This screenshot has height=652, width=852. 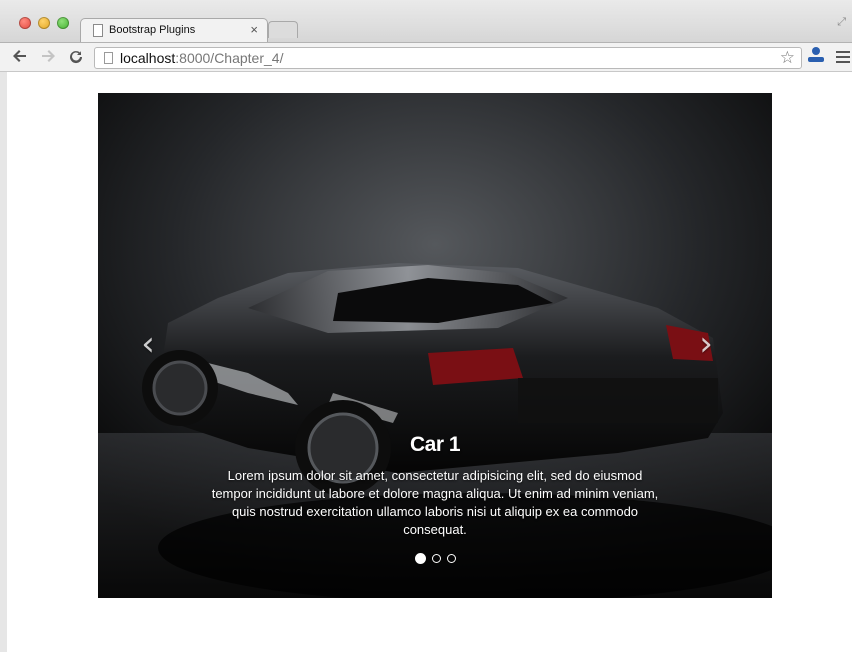 I want to click on reload-icon, so click(x=76, y=57).